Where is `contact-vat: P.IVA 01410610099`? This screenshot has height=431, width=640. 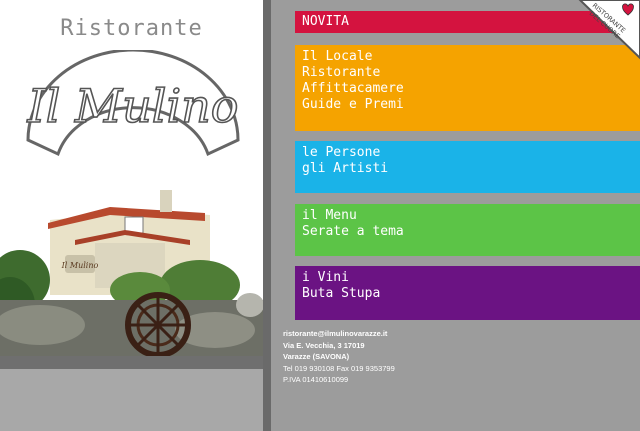 contact-vat: P.IVA 01410610099 is located at coordinates (316, 379).